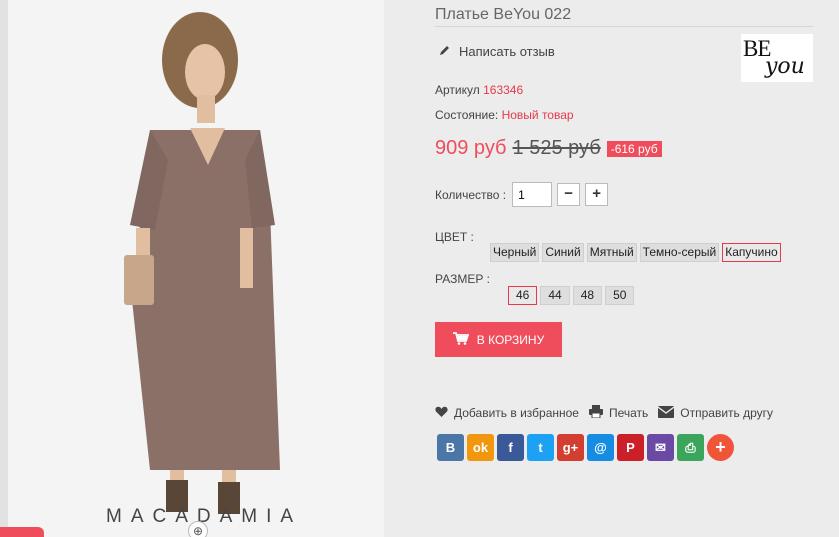 The image size is (839, 537). I want to click on color-label: ЦВЕТ :, so click(454, 237).